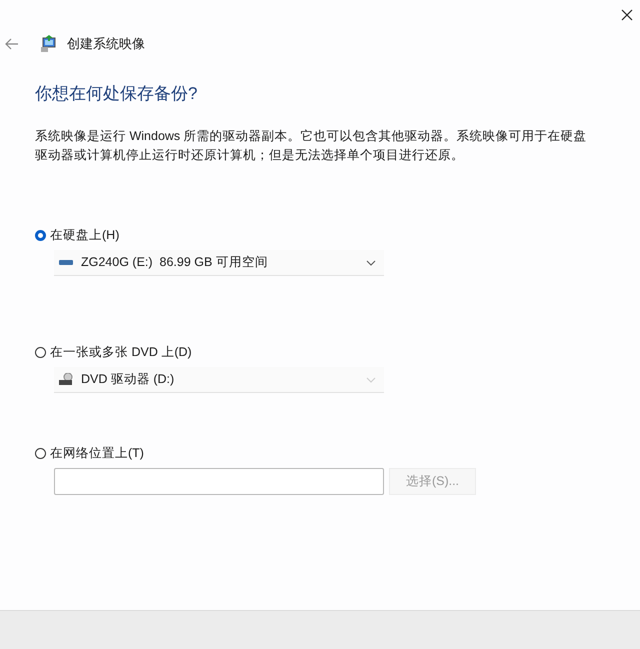 The width and height of the screenshot is (640, 649). Describe the element at coordinates (106, 44) in the screenshot. I see `window-title: 创建系统映像` at that location.